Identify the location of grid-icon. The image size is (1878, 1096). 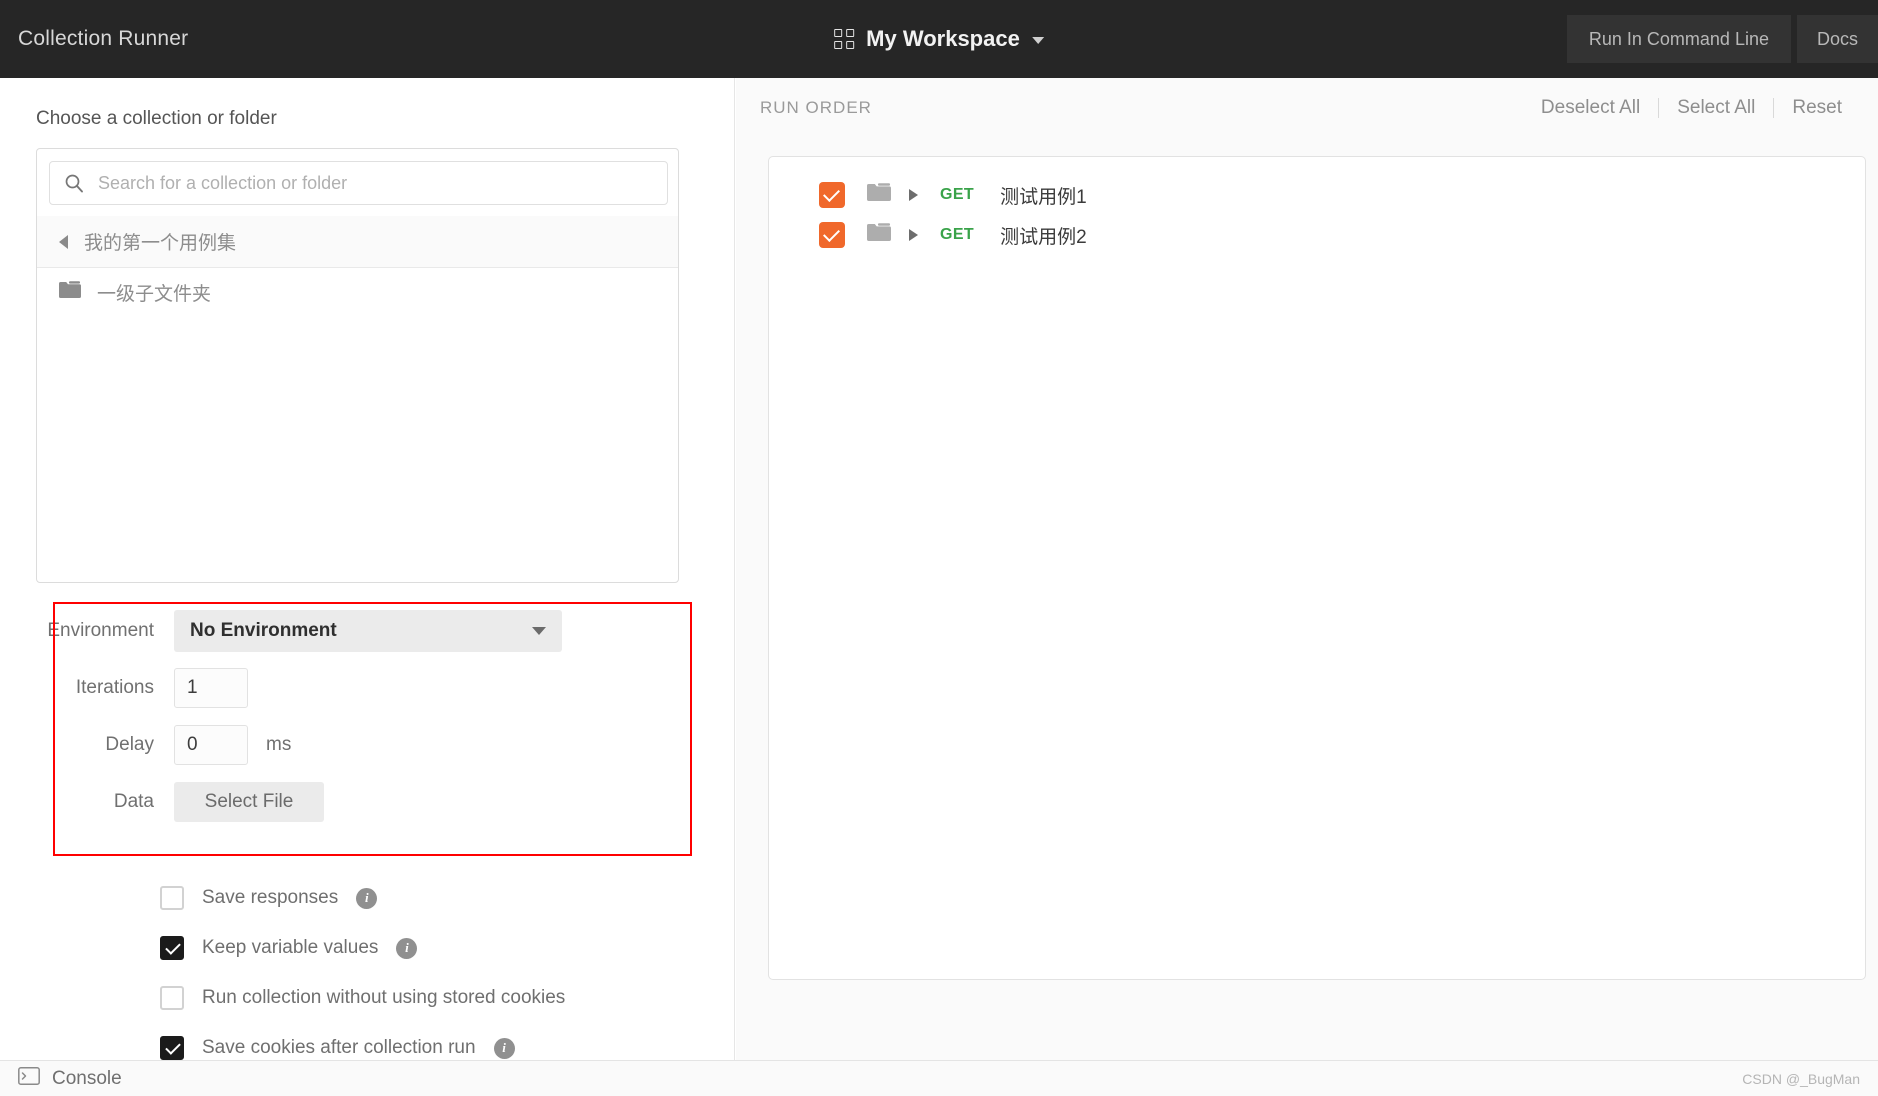
(844, 39).